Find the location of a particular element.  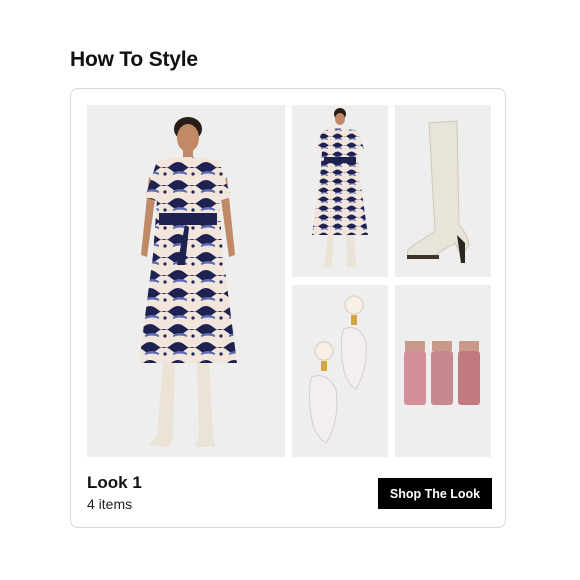

section-title: How To Style is located at coordinates (134, 59).